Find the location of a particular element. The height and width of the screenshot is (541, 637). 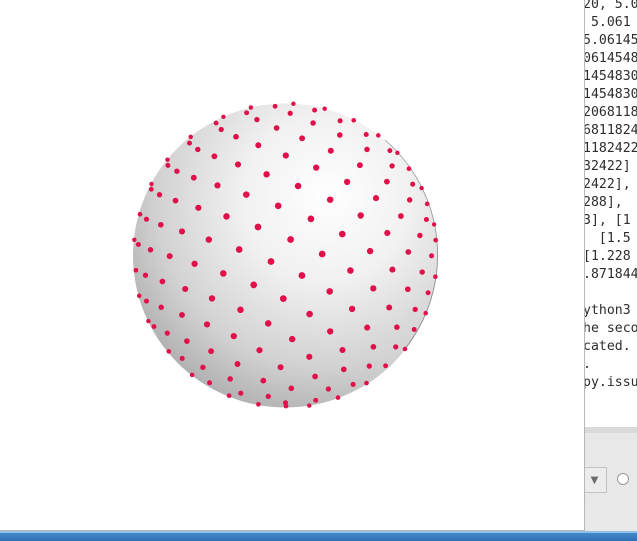

terminal-line: 5.06145 is located at coordinates (610, 40).